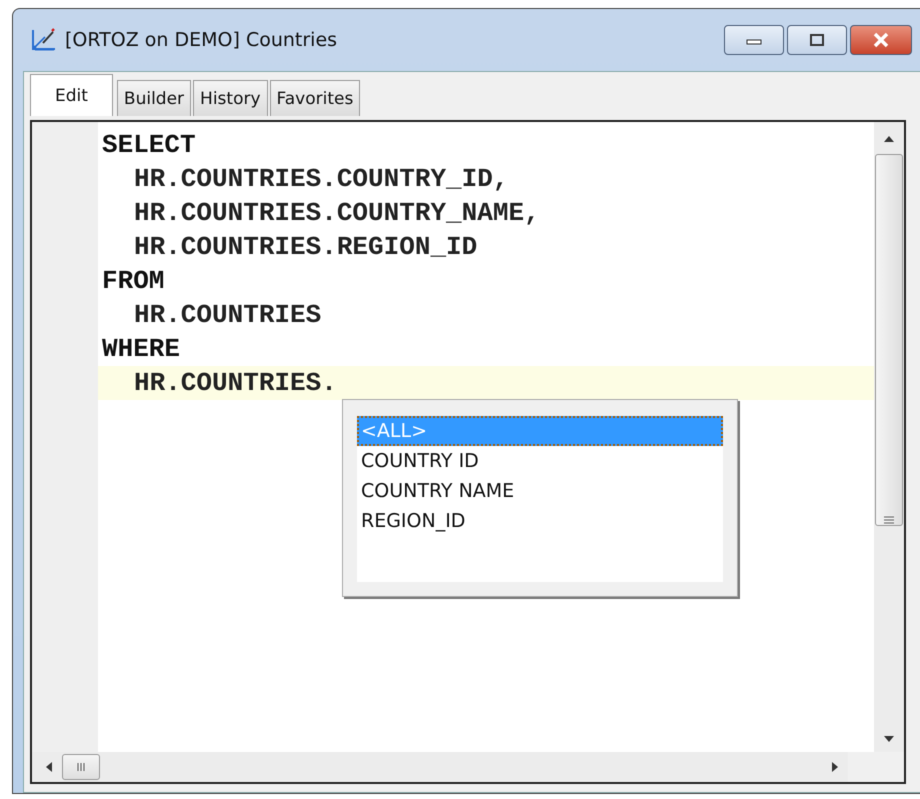  I want to click on horizontal-scrollbar, so click(468, 767).